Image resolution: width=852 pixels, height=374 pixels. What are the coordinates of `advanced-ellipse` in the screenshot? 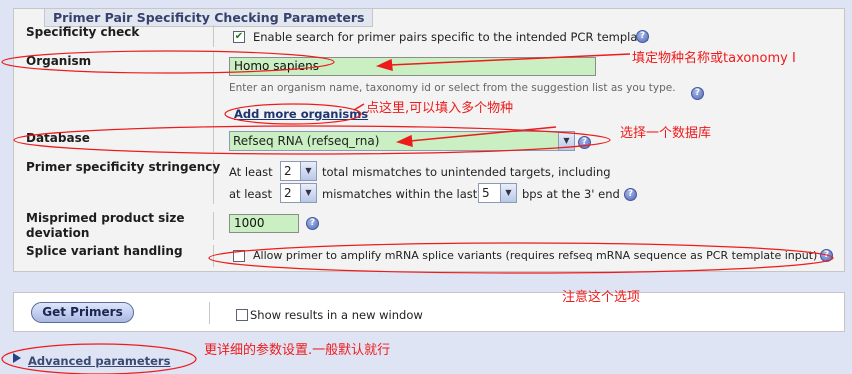 It's located at (99, 358).